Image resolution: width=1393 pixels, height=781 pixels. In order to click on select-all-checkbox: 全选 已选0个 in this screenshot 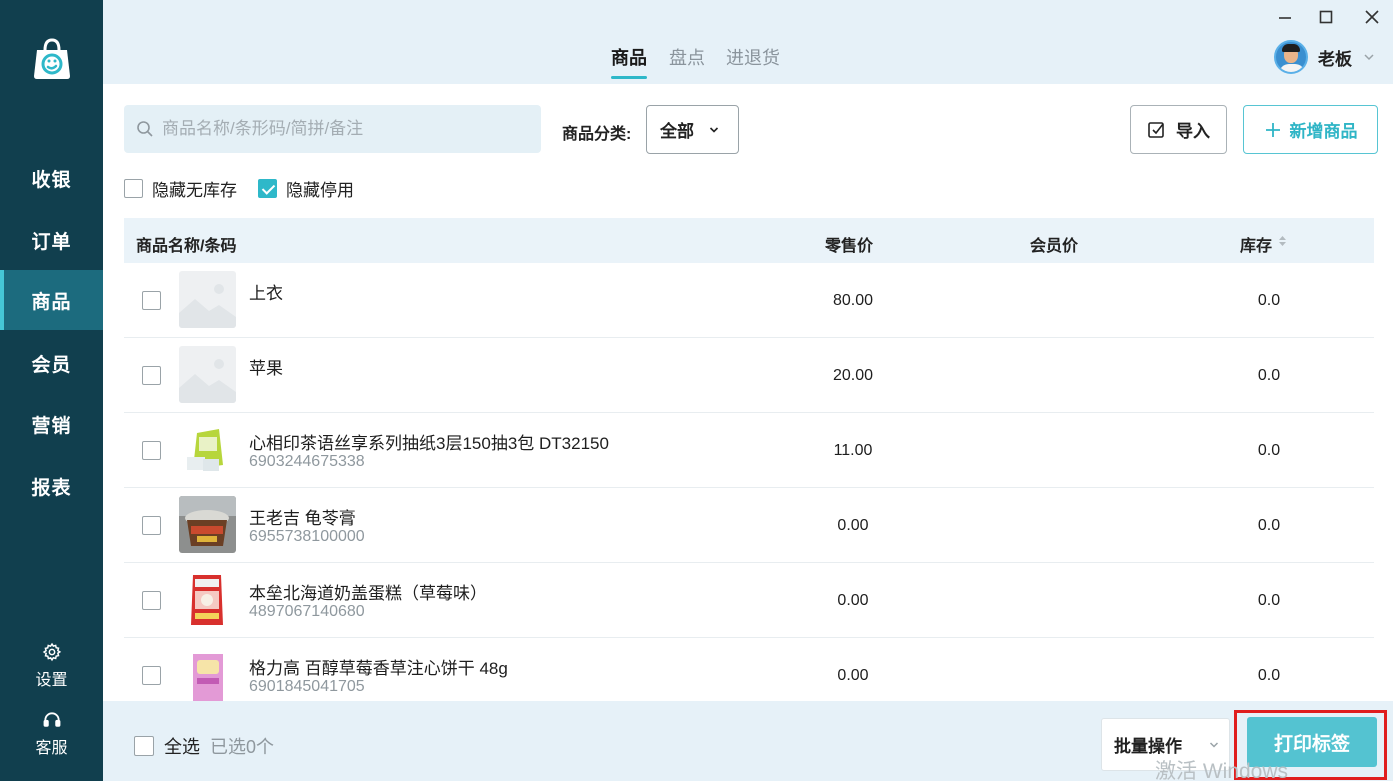, I will do `click(204, 746)`.